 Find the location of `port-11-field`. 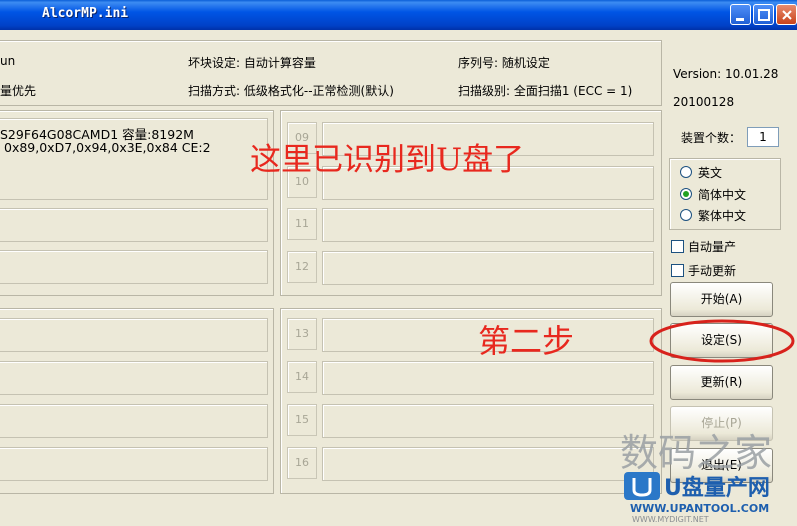

port-11-field is located at coordinates (488, 225).